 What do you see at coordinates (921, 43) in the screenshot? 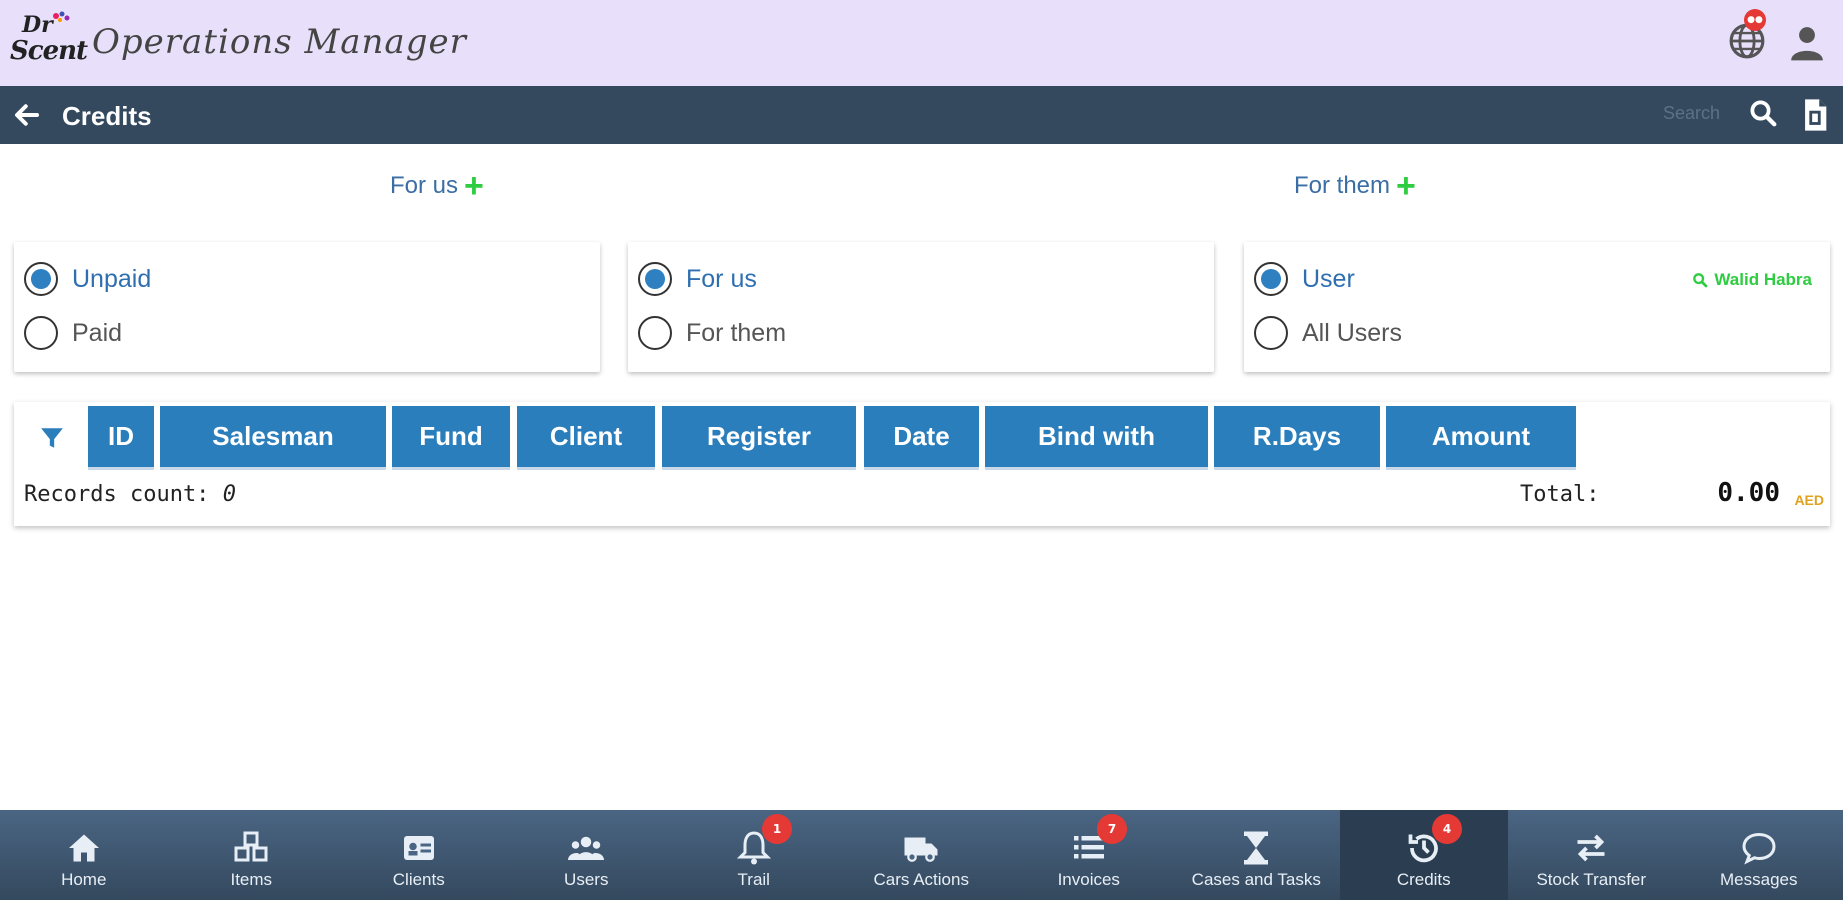
I see `app-header: Dr Scent Operations Manager ●●` at bounding box center [921, 43].